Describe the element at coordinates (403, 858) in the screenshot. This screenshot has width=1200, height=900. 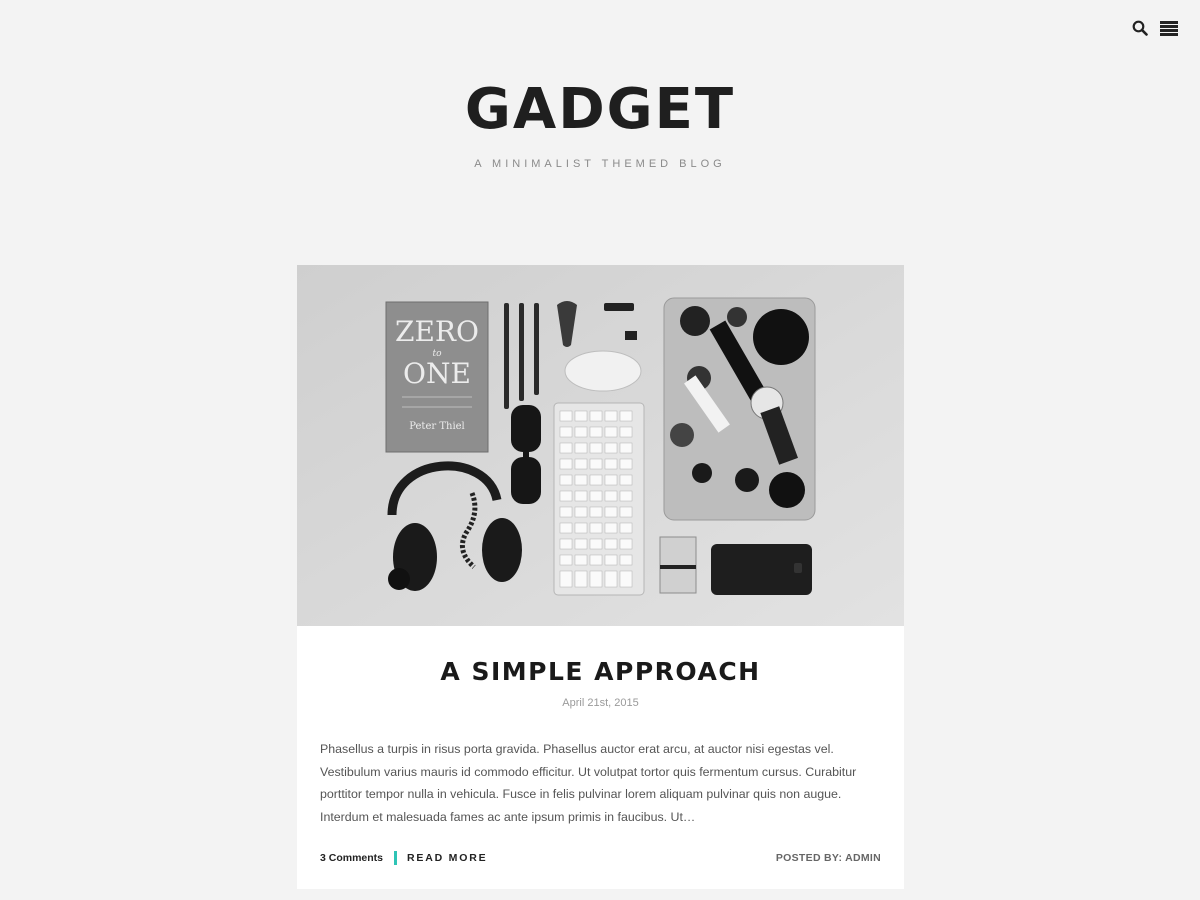
I see `post-meta-left: 3 Comments READ MORE` at that location.